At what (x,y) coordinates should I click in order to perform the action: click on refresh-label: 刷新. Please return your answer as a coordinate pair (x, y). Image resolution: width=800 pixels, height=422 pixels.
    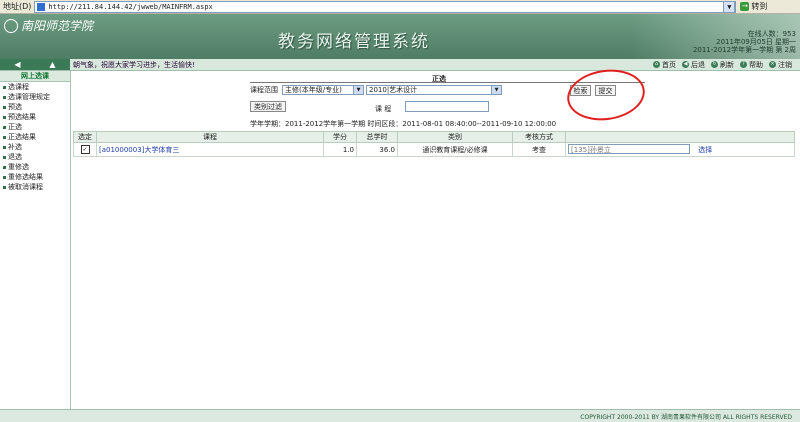
    Looking at the image, I should click on (727, 64).